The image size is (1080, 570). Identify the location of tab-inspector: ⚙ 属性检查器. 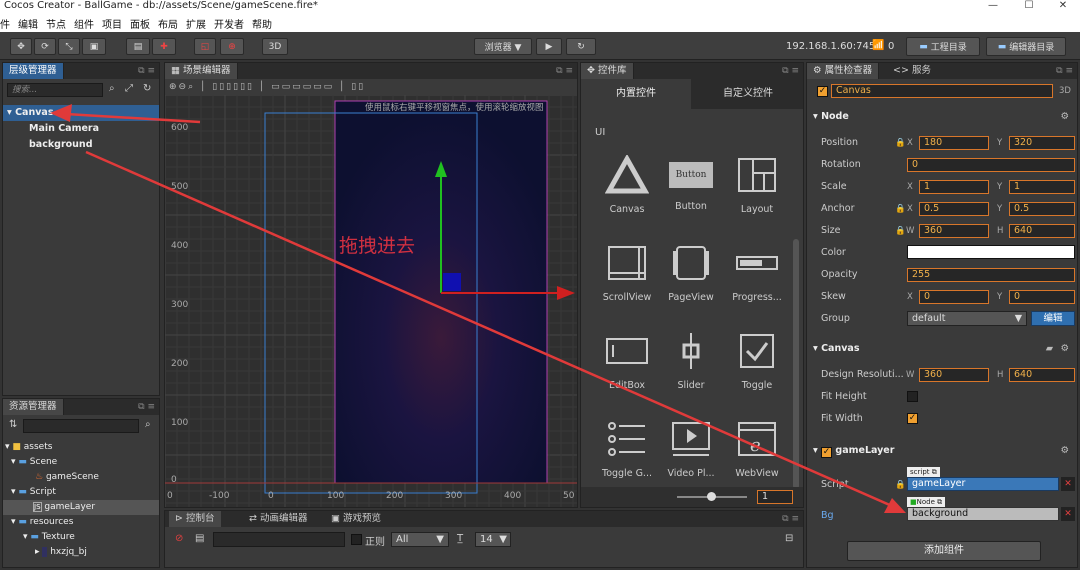
(843, 71).